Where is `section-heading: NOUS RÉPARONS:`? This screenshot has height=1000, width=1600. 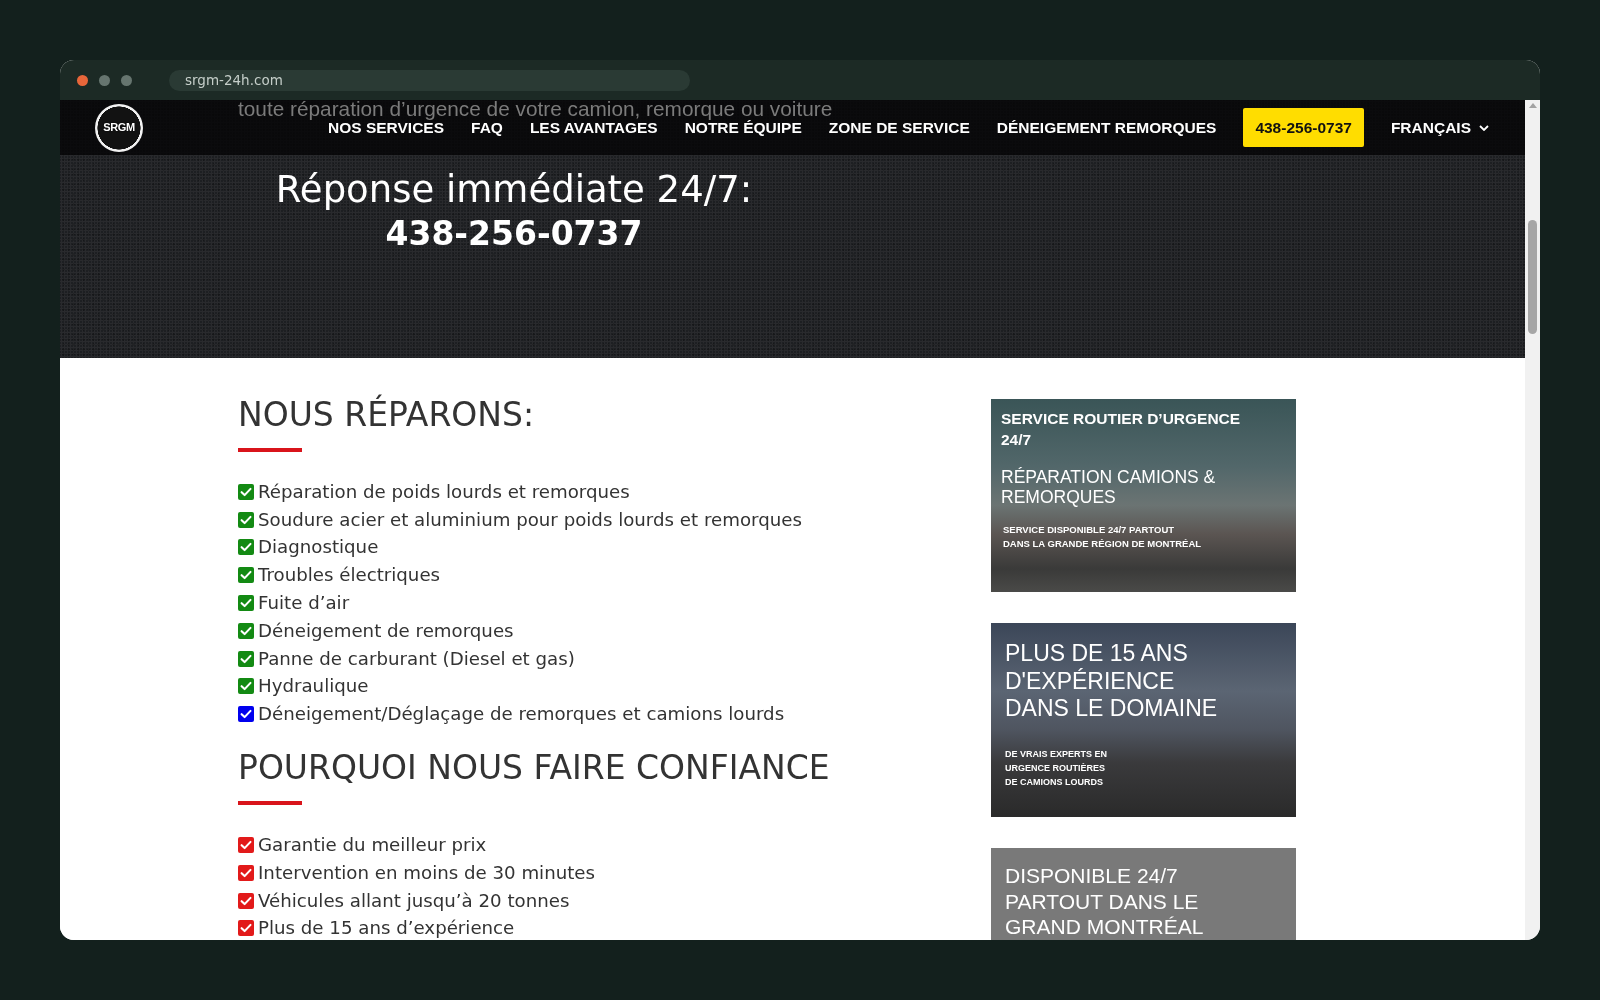
section-heading: NOUS RÉPARONS: is located at coordinates (387, 415).